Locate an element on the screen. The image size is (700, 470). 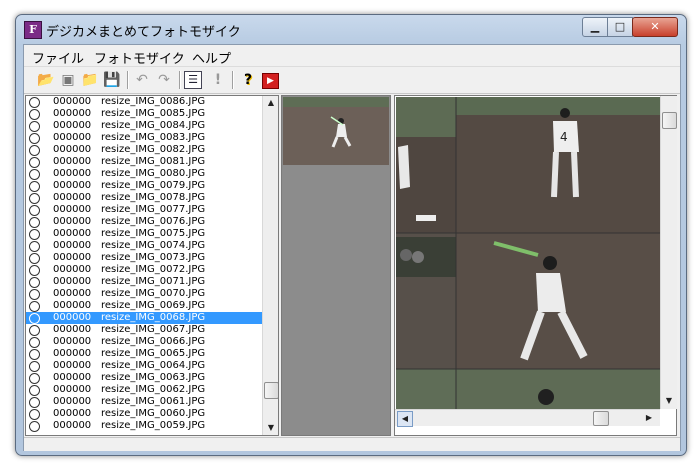
list-window-icon: ☰ is located at coordinates (193, 80).